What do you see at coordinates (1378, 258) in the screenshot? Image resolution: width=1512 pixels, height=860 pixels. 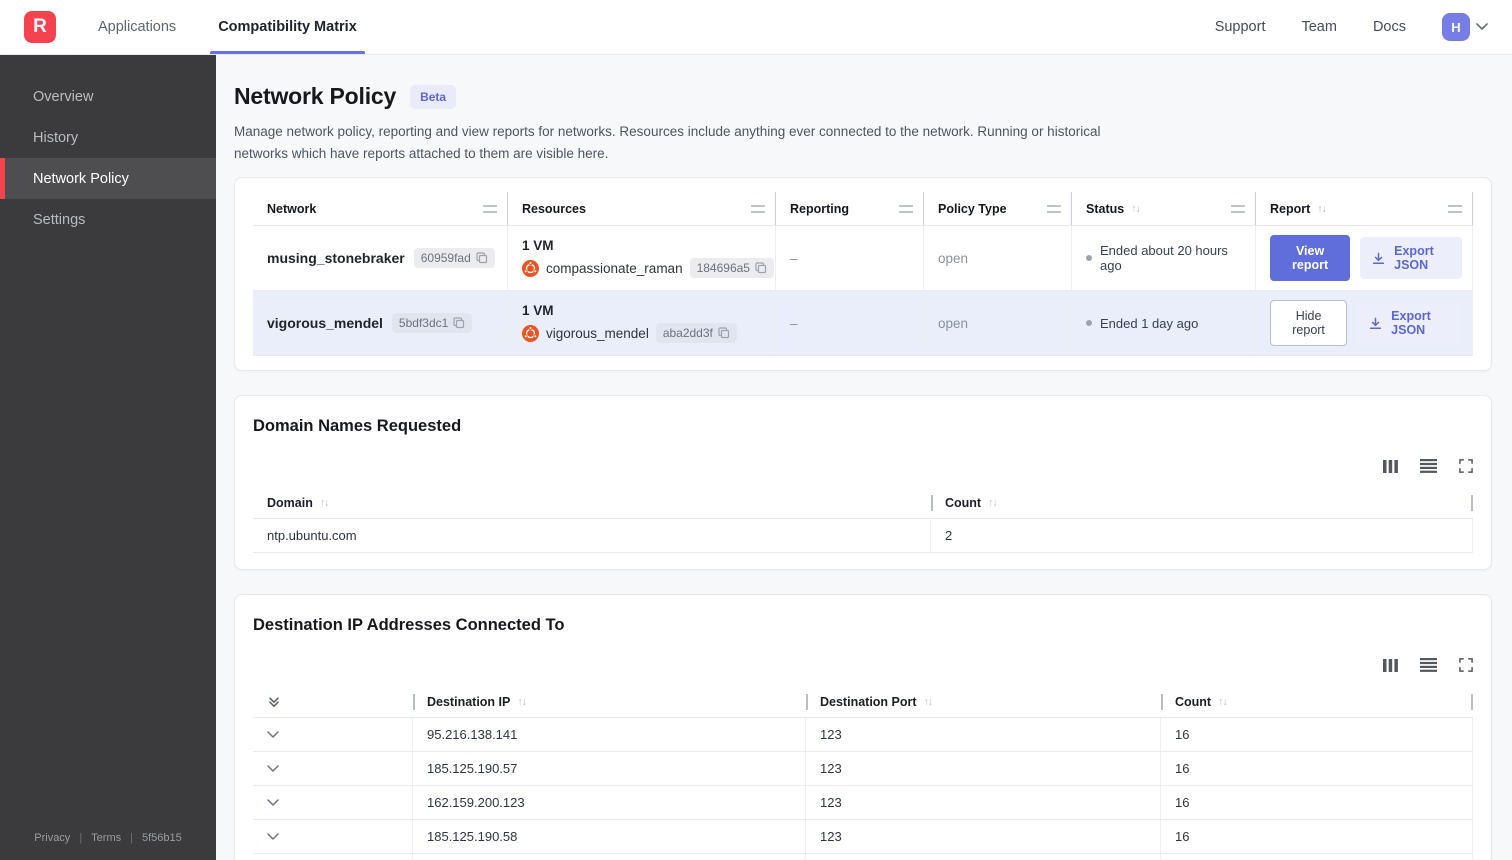 I see `download-icon` at bounding box center [1378, 258].